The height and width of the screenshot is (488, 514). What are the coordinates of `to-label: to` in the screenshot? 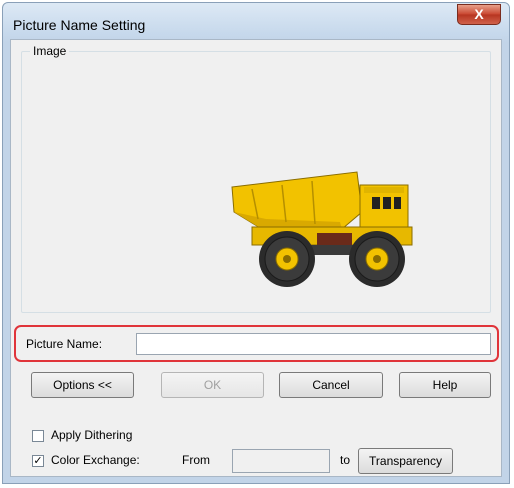 It's located at (345, 460).